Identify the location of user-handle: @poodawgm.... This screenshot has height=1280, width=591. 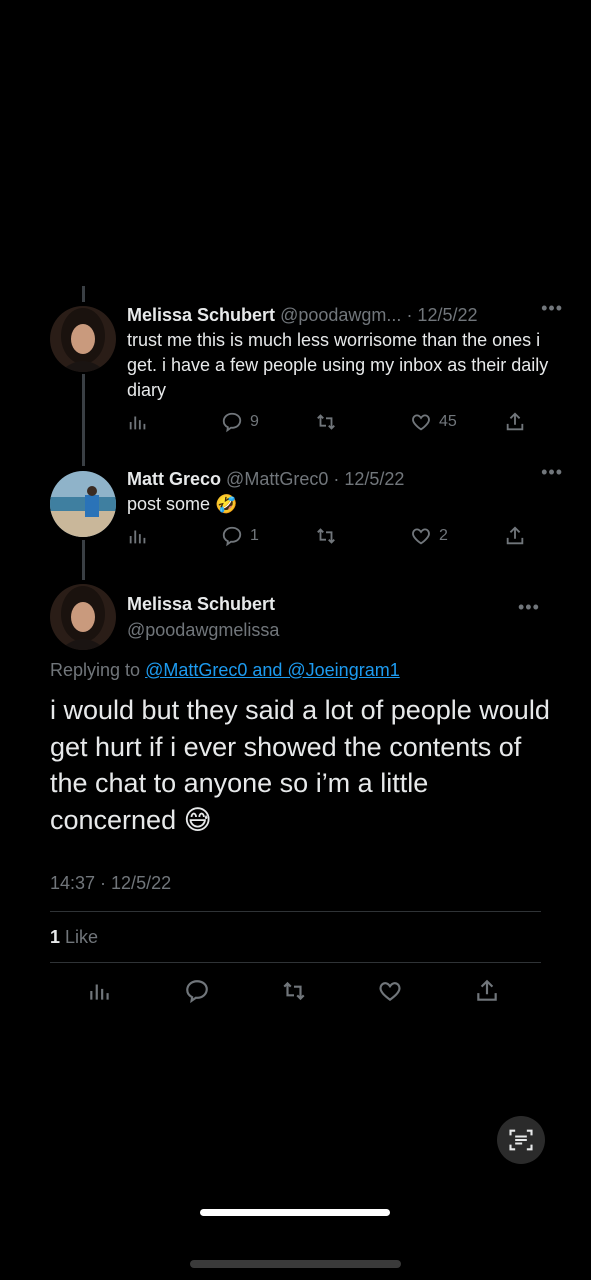
(340, 315).